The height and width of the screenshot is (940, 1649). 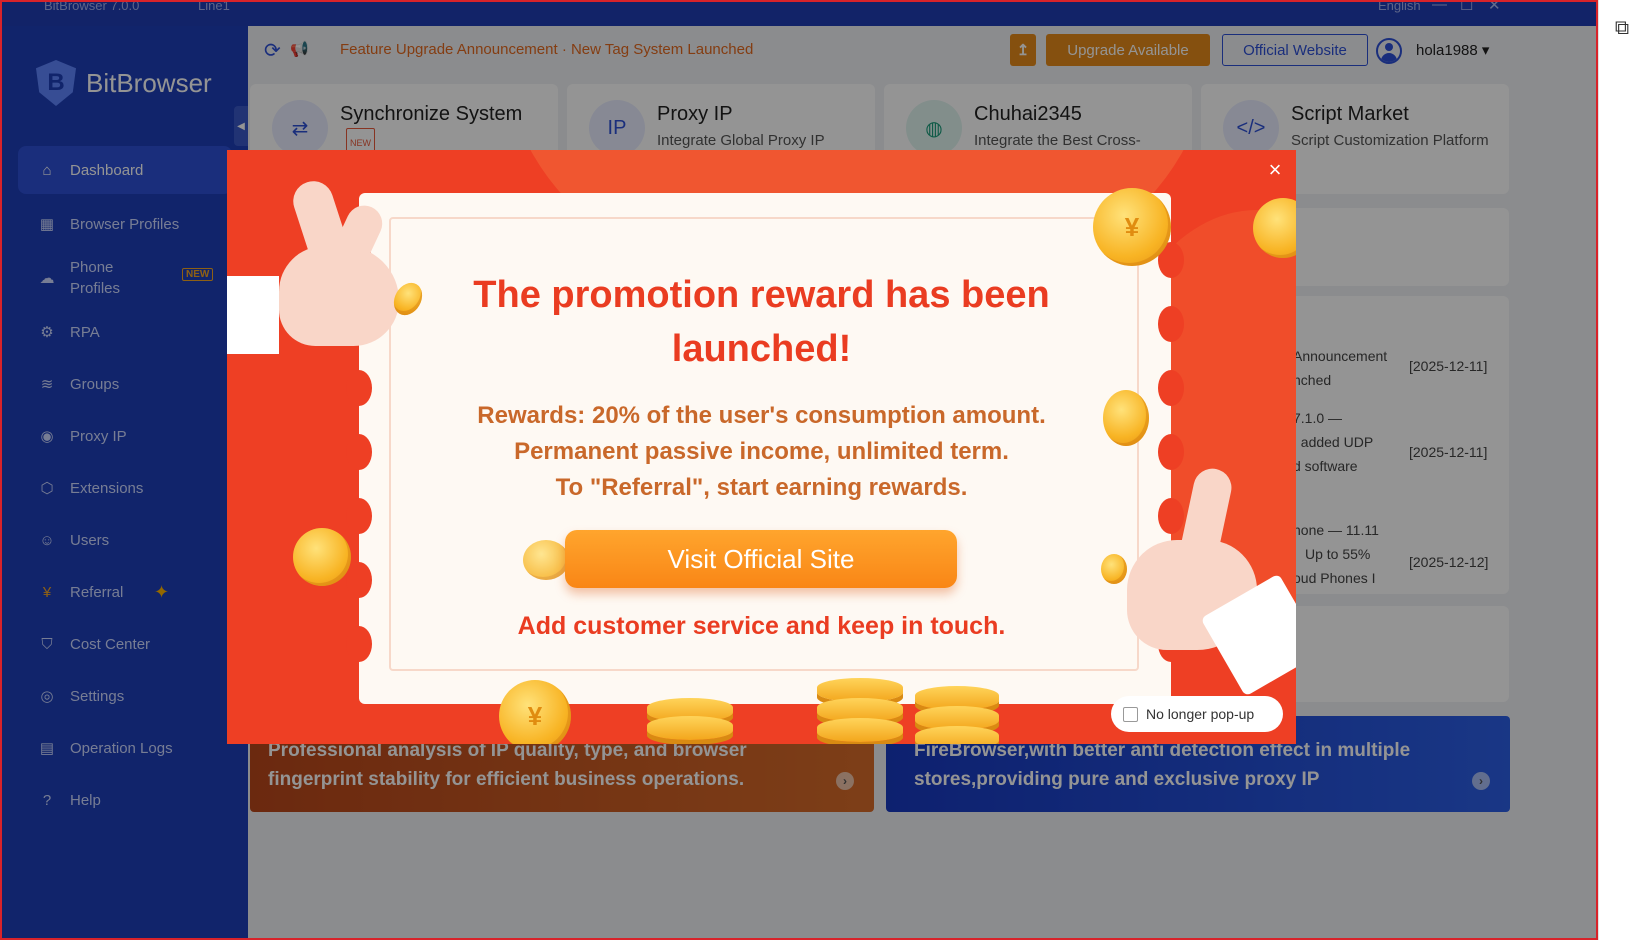 I want to click on promotion-title: The promotion reward has been launched!, so click(x=761, y=322).